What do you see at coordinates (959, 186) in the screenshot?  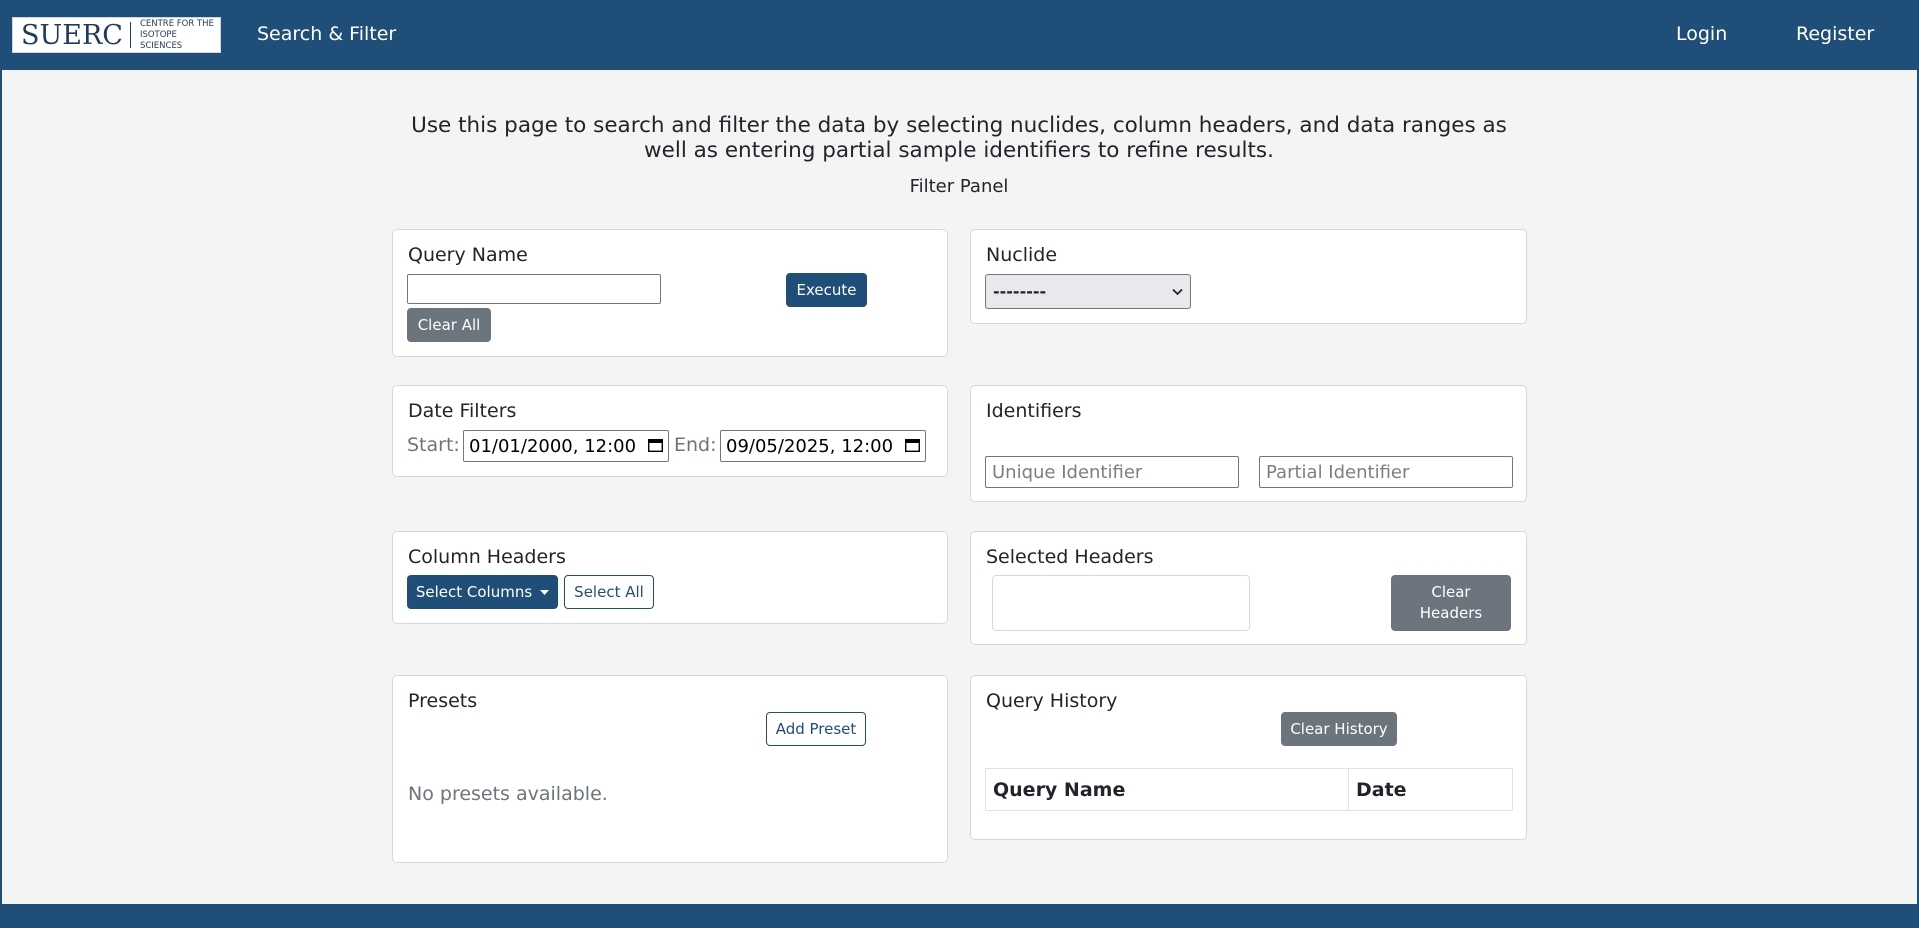 I see `filter-panel-title: Filter Panel` at bounding box center [959, 186].